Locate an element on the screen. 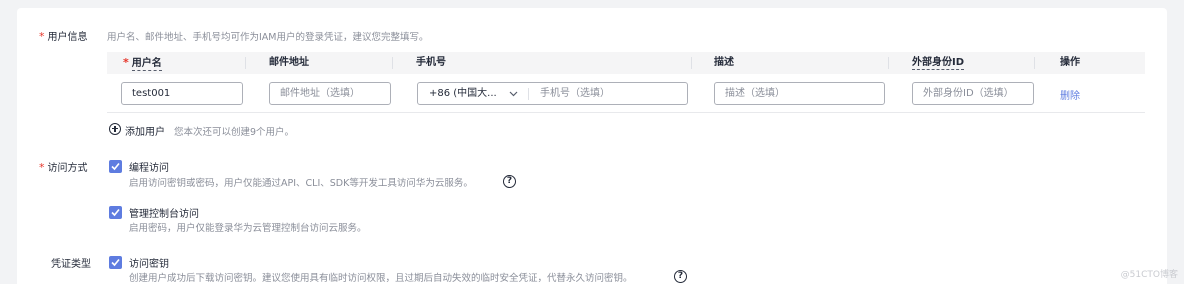 The height and width of the screenshot is (284, 1184). user-info-hint: 用户名、邮件地址、手机号均可作为IAM用户的登录凭证，建议您完整填写。 is located at coordinates (268, 37).